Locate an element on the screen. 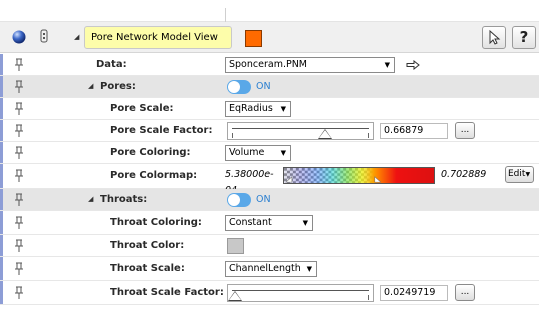 This screenshot has height=311, width=539. pore-scale-factor-field: 0.66879 is located at coordinates (414, 131).